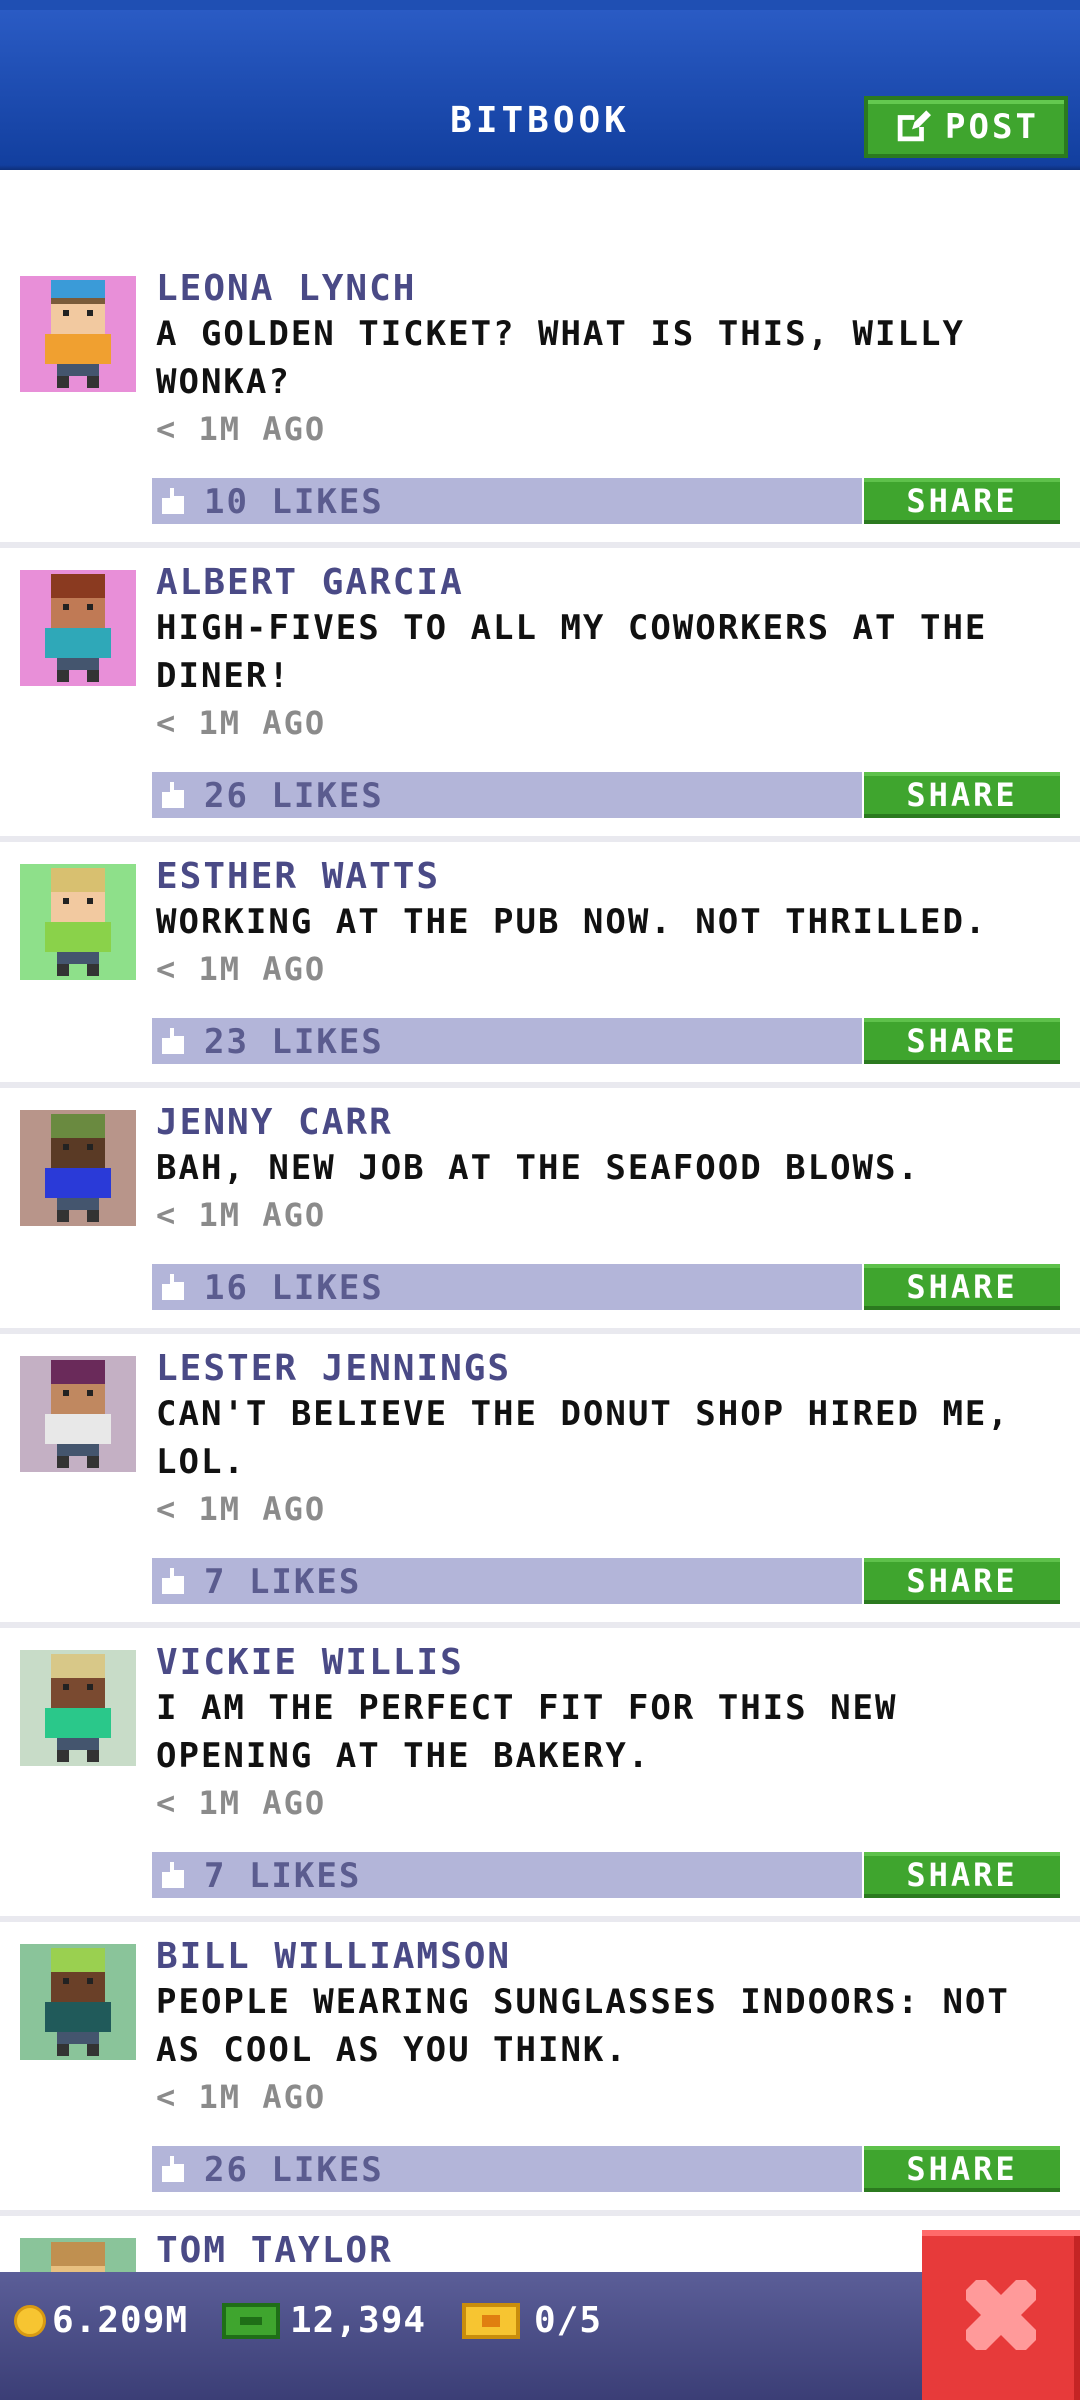  I want to click on status-bar: 6.209M 12,394 0/5, so click(540, 2336).